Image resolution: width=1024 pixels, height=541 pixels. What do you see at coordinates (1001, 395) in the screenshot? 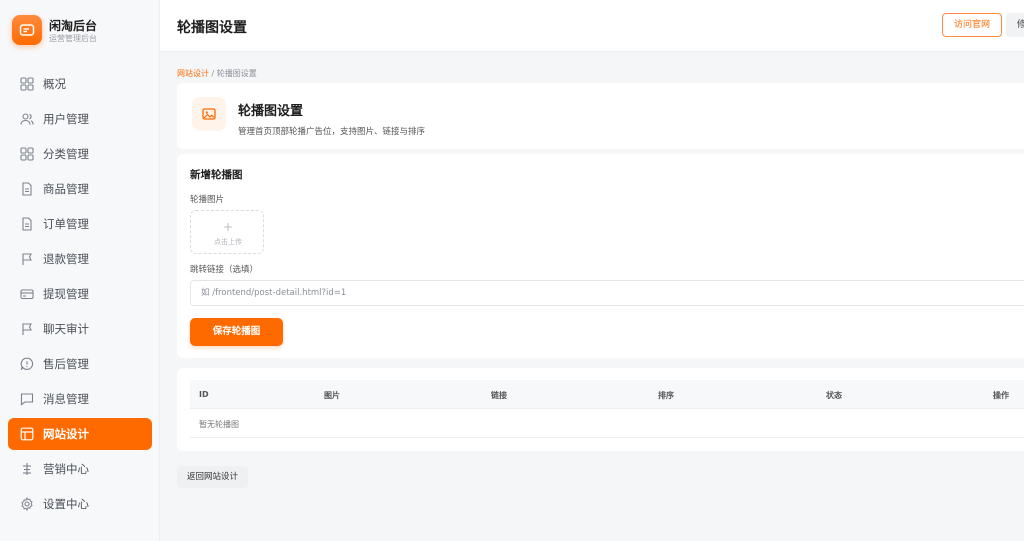
I see `column-actions: 操作` at bounding box center [1001, 395].